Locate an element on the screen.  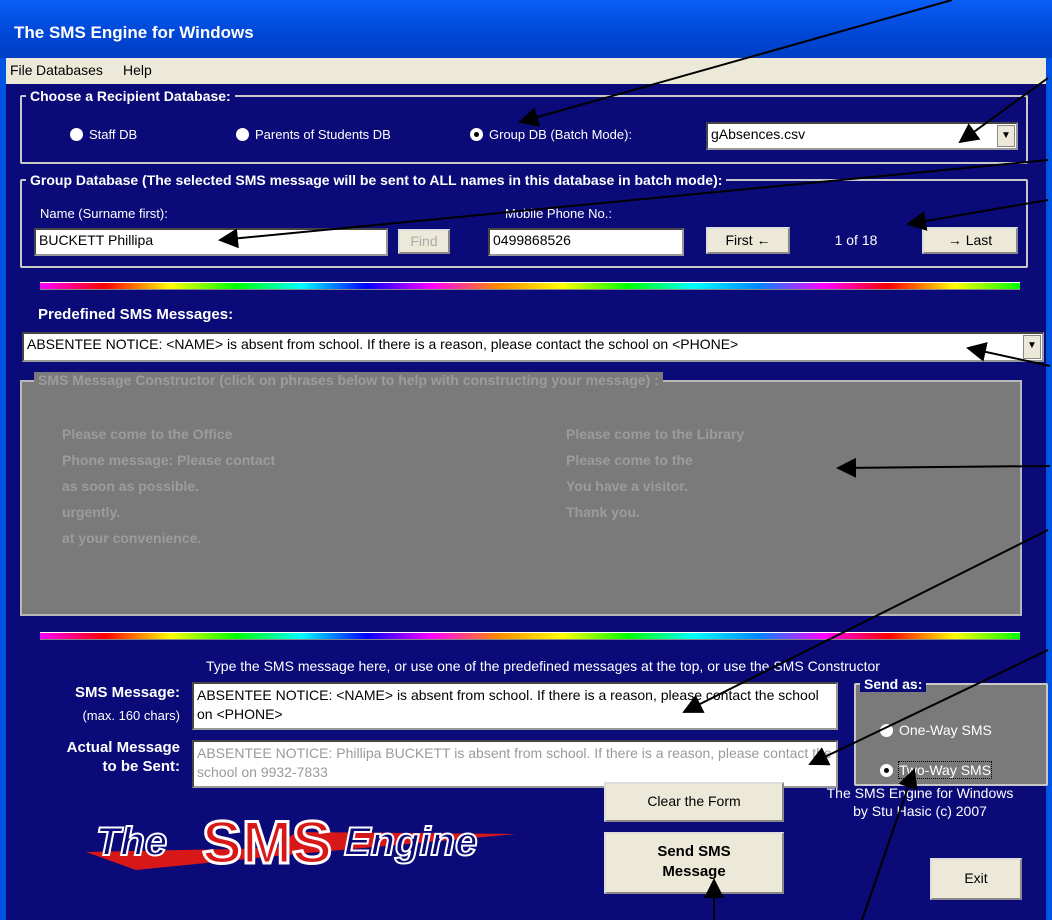
title-bar: The SMS Engine for Windows is located at coordinates (526, 29).